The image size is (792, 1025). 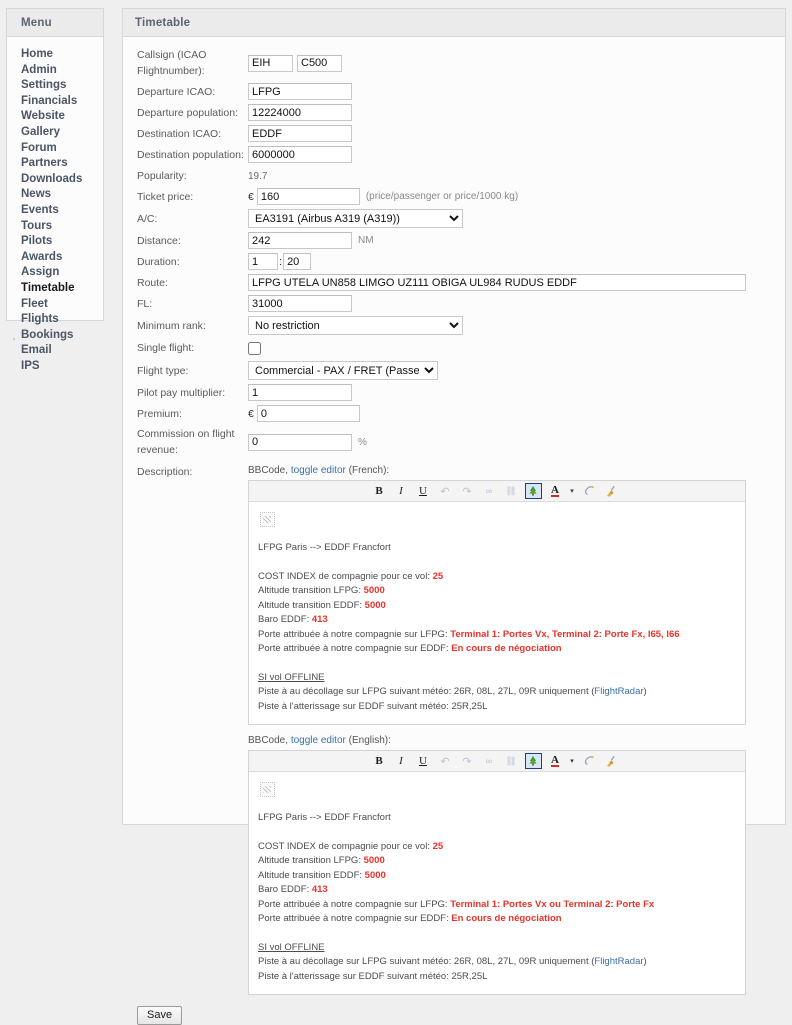 I want to click on distance-input, so click(x=300, y=240).